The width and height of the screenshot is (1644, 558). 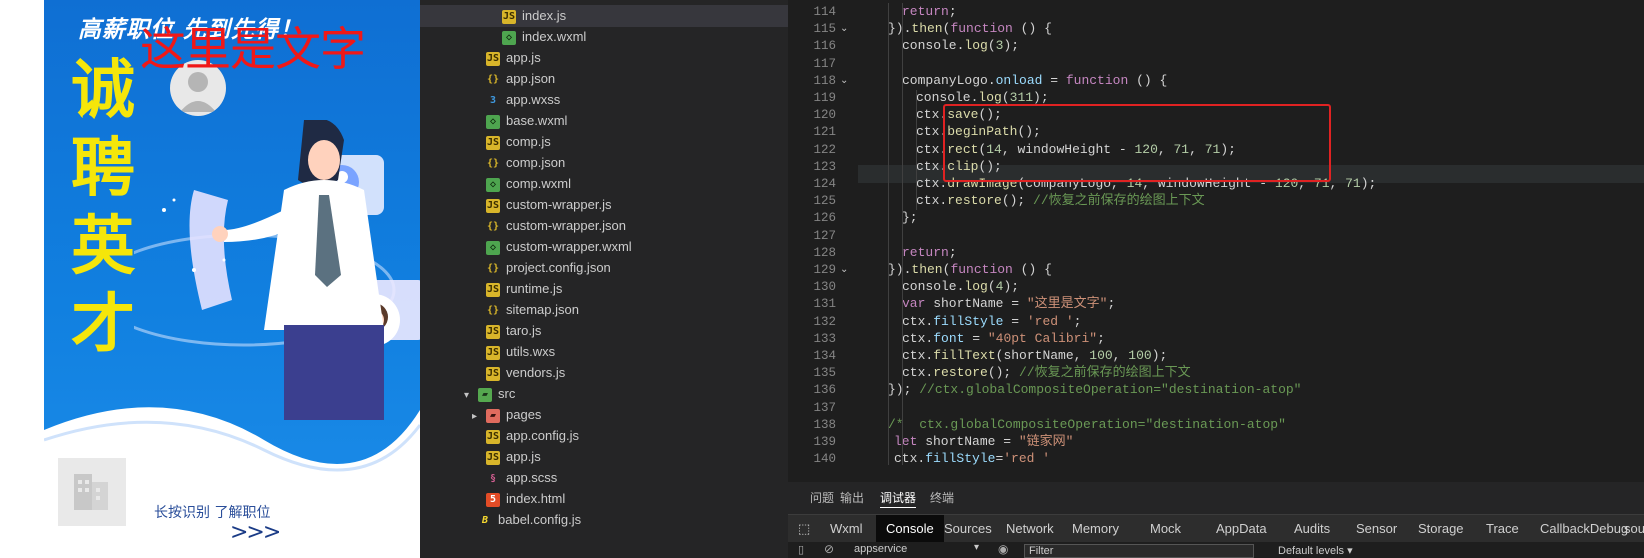 I want to click on file-tree-item: JS vendors.js, so click(x=604, y=373).